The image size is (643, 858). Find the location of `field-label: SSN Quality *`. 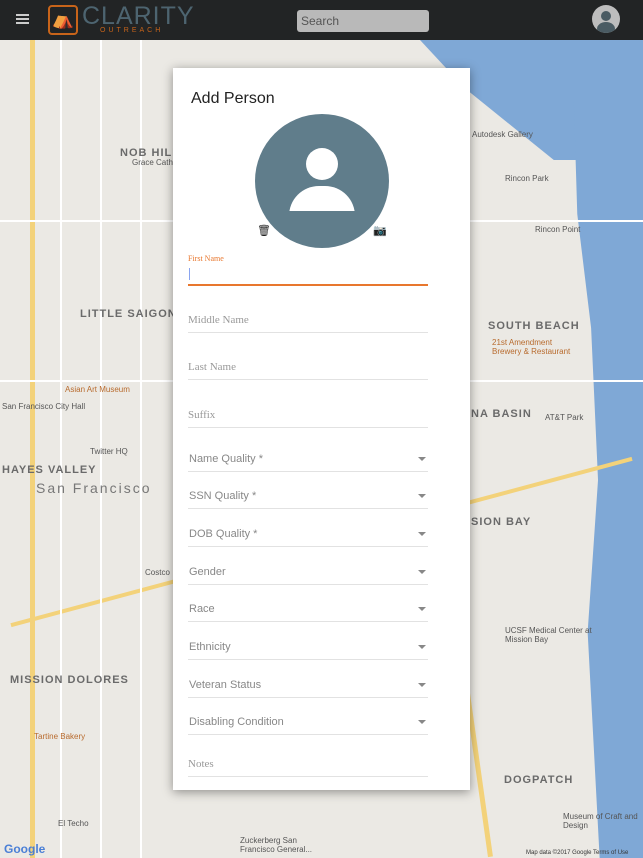

field-label: SSN Quality * is located at coordinates (223, 496).